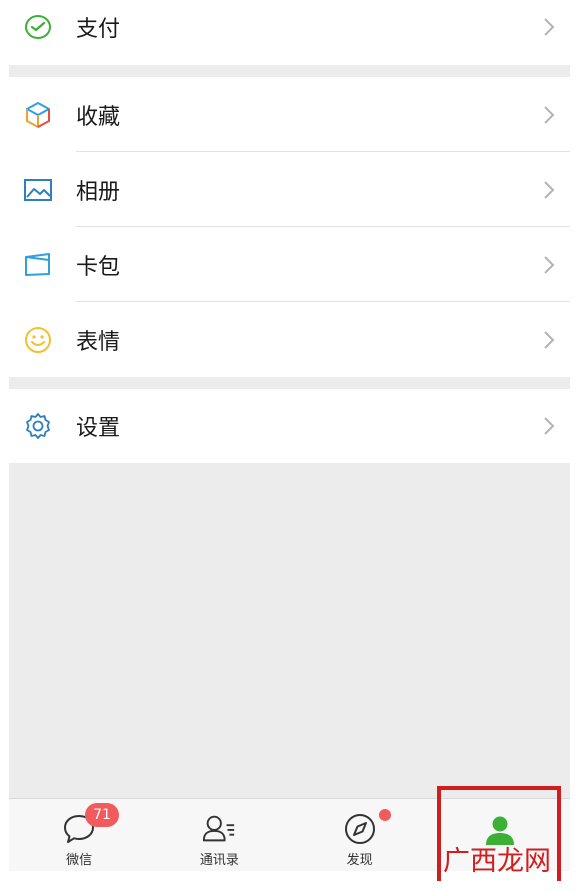 Image resolution: width=576 pixels, height=891 pixels. What do you see at coordinates (500, 831) in the screenshot?
I see `person-icon` at bounding box center [500, 831].